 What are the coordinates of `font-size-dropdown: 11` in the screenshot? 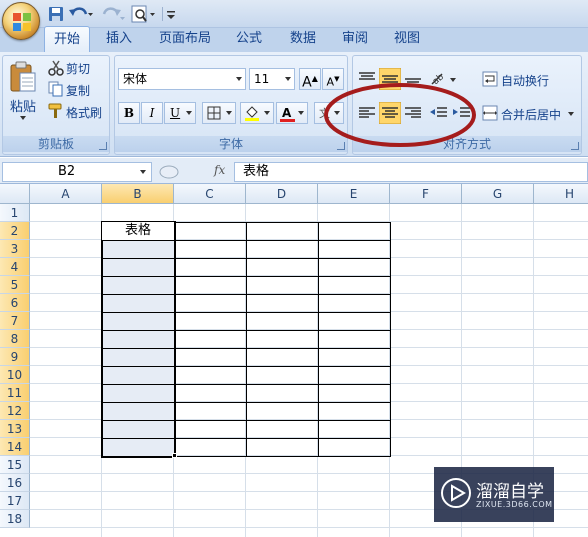 It's located at (272, 79).